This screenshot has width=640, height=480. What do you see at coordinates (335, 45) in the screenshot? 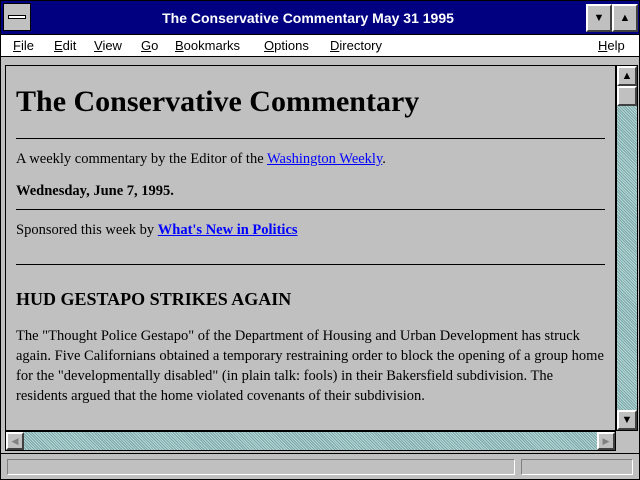
I see `menu-directory-mnemonic: D` at bounding box center [335, 45].